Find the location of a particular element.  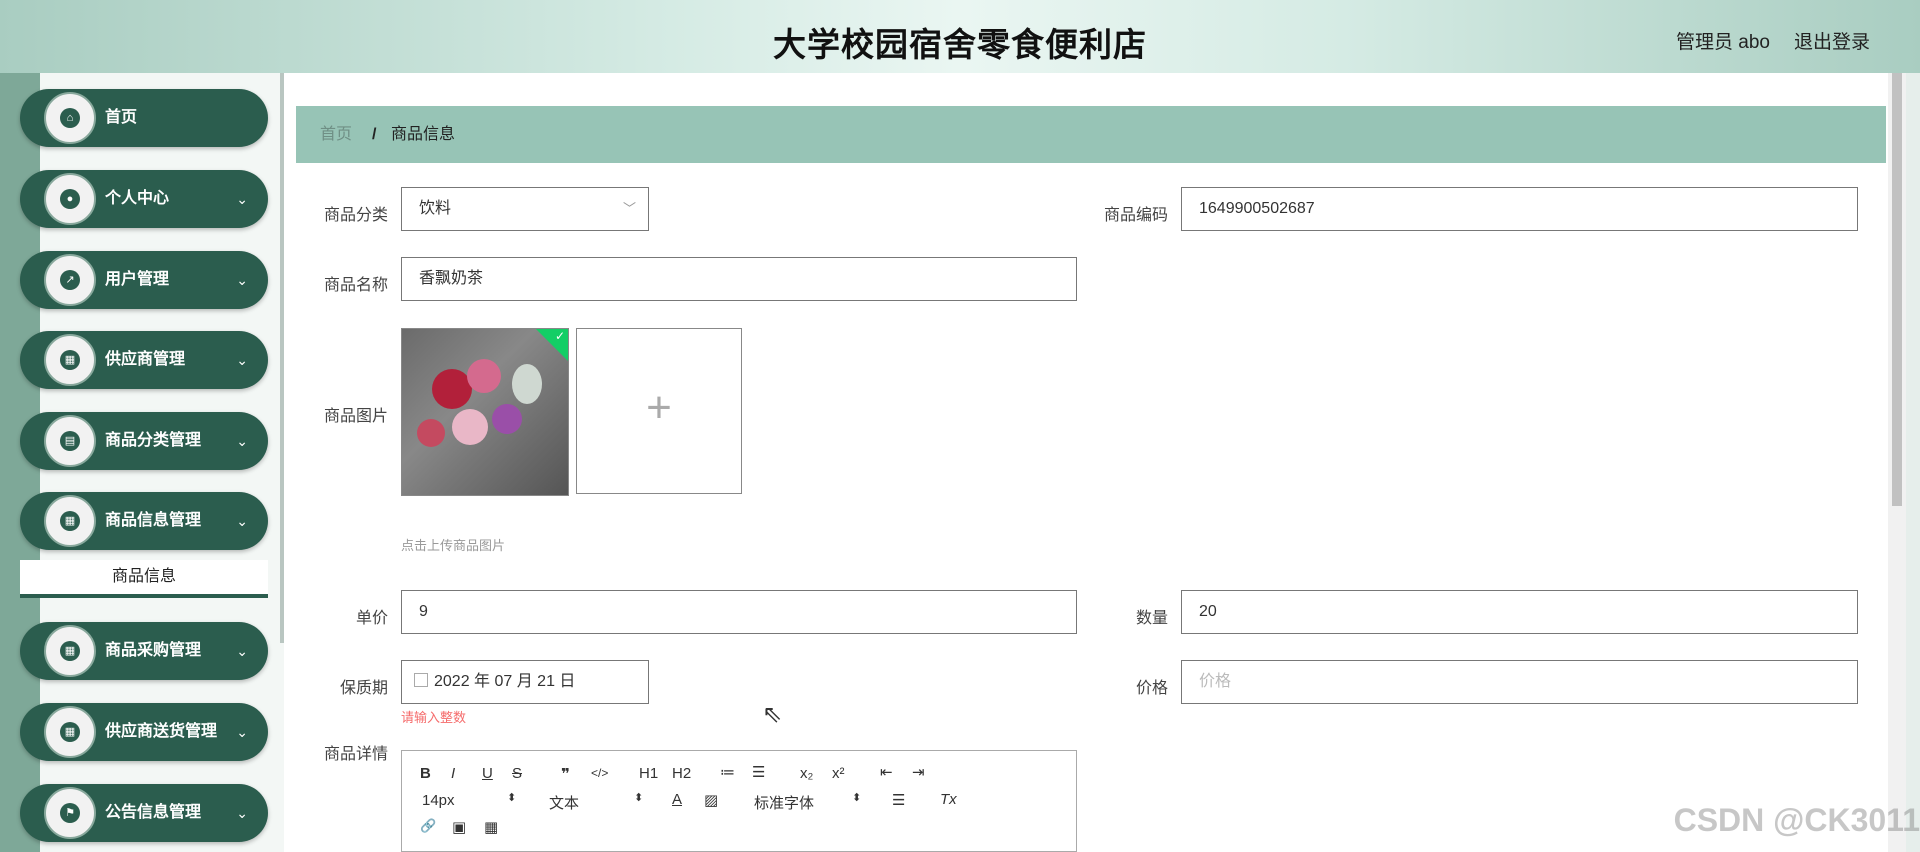

font-size-select: 14px is located at coordinates (438, 800).